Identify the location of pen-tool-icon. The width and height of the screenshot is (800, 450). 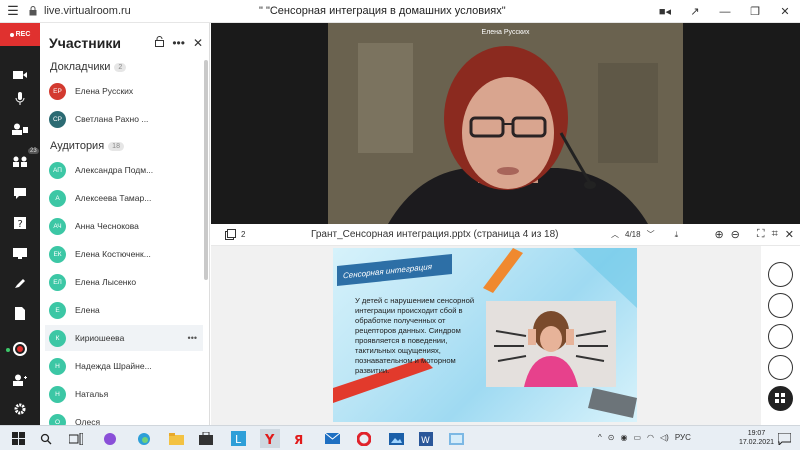
(780, 274).